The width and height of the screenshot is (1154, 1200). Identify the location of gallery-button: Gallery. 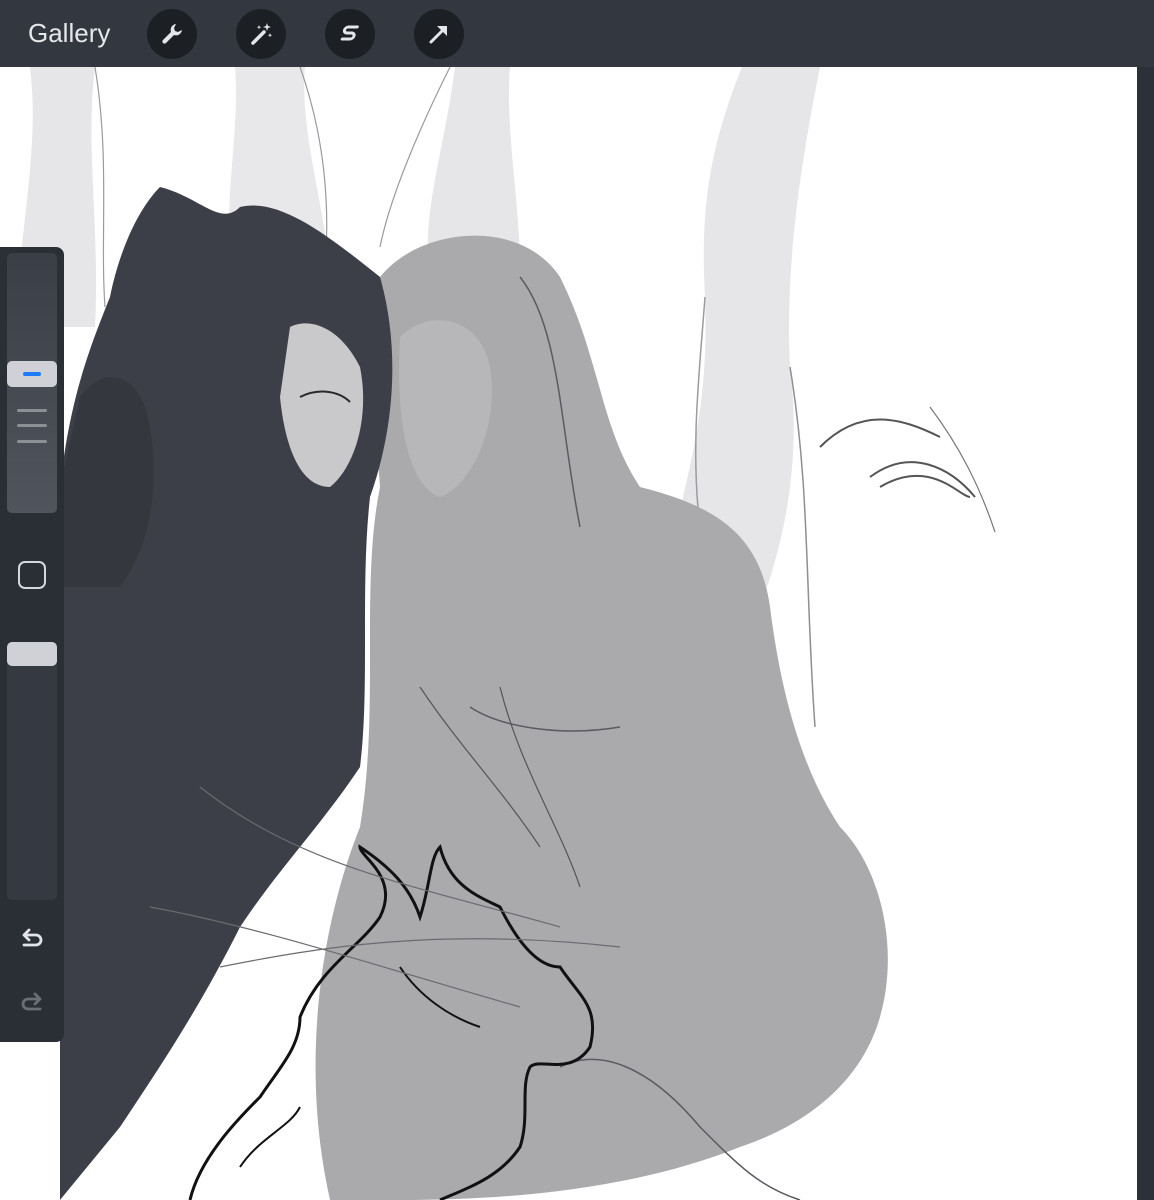
(69, 33).